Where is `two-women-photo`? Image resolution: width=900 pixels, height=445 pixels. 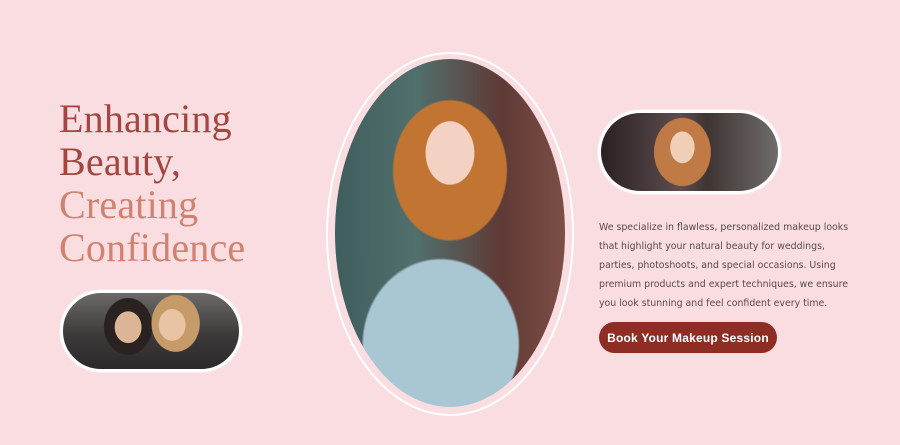 two-women-photo is located at coordinates (151, 331).